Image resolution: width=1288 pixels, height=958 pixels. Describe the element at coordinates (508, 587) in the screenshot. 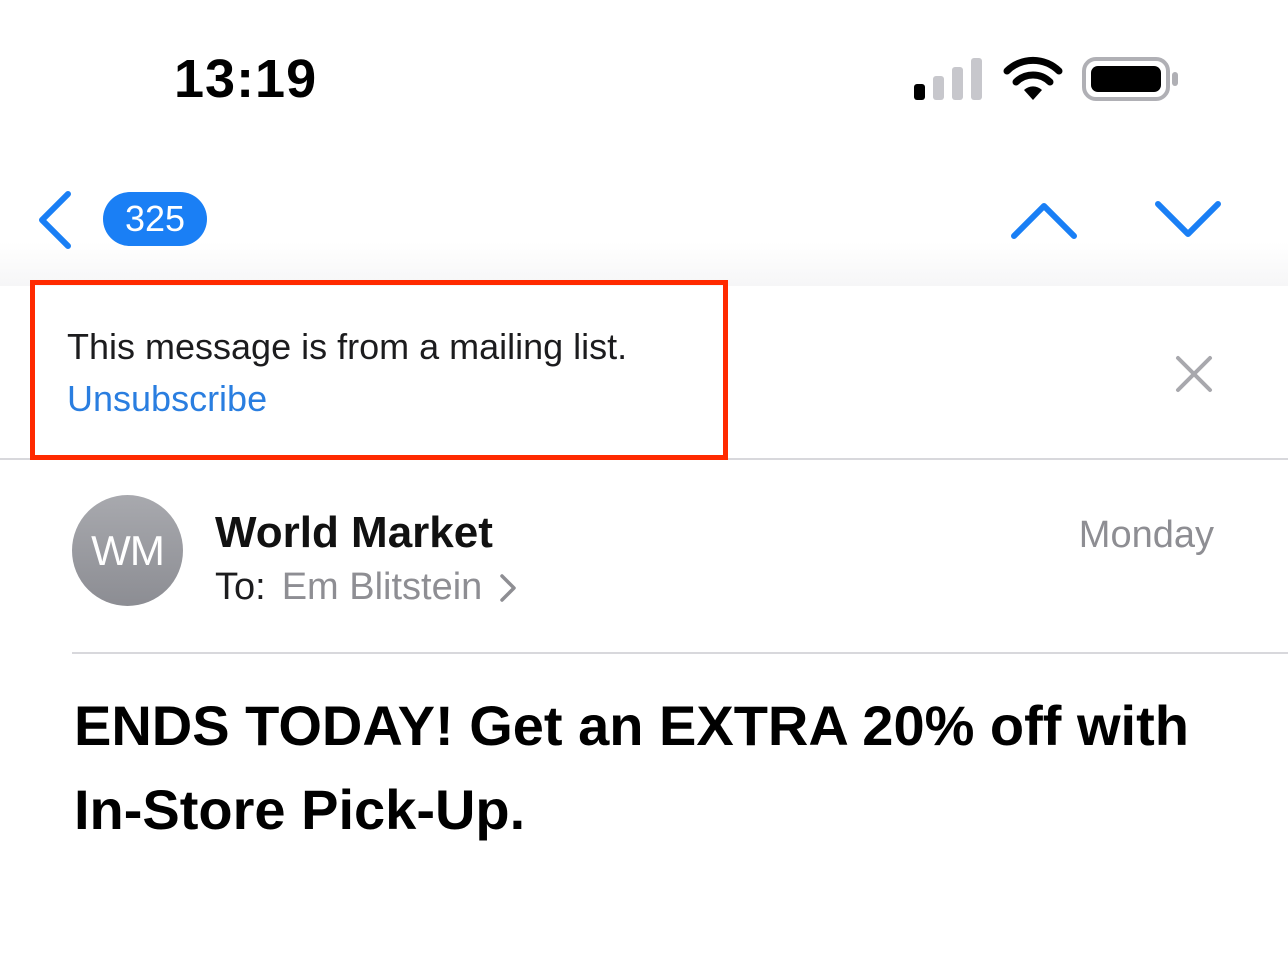

I see `chevron-right-icon` at that location.